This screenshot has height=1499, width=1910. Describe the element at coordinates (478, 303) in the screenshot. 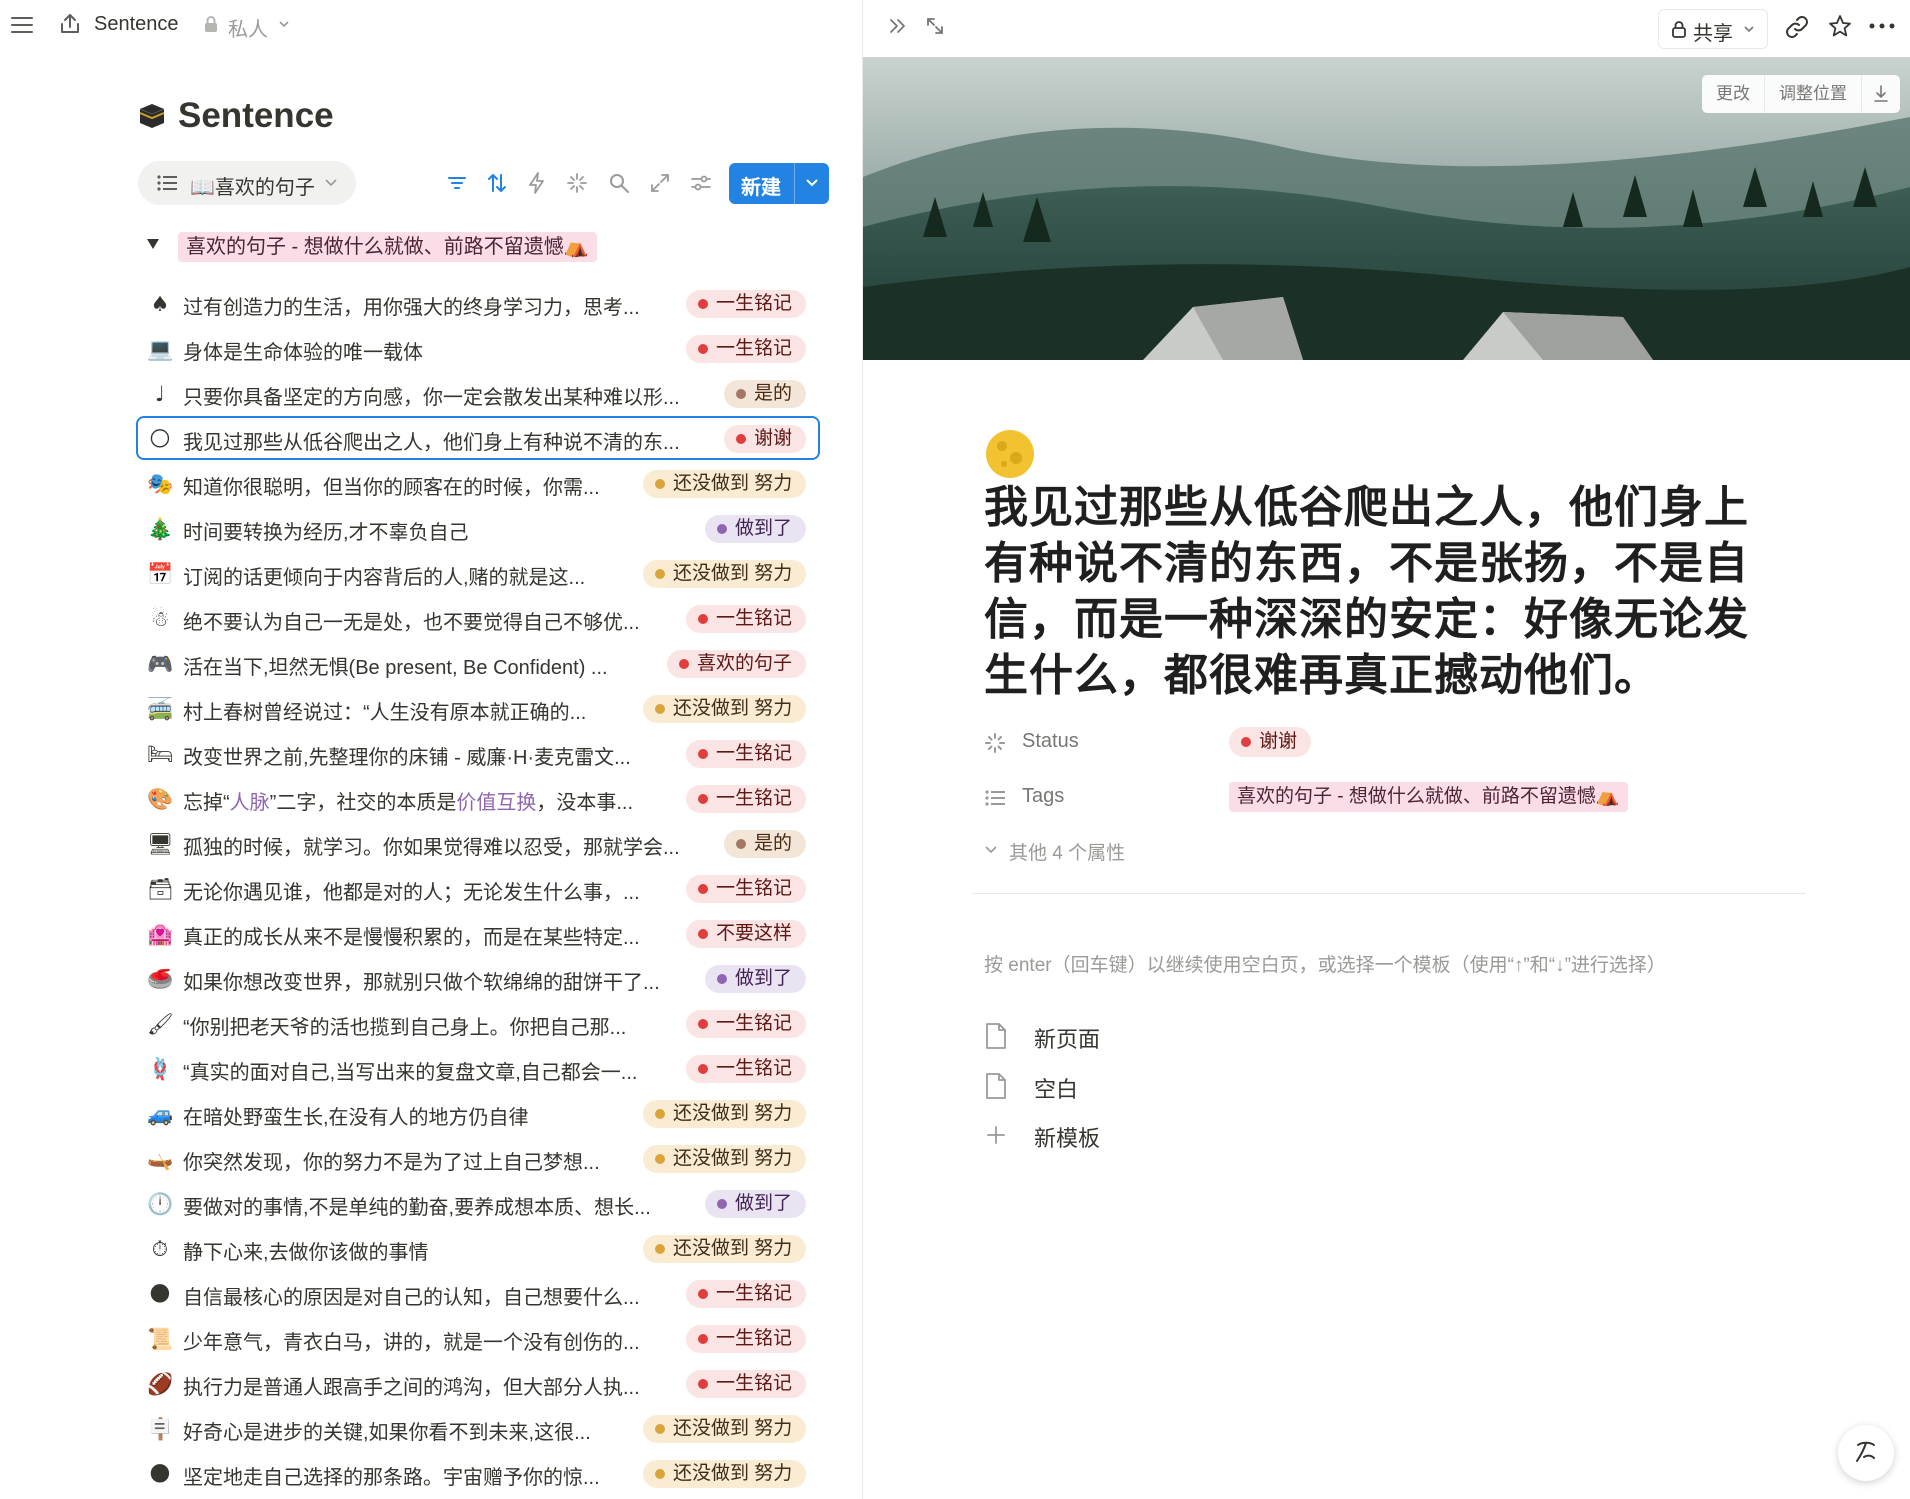

I see `list-item: ♠ 过有创造力的生活，用你强大的终身学习力，思考... 一生铭记` at that location.